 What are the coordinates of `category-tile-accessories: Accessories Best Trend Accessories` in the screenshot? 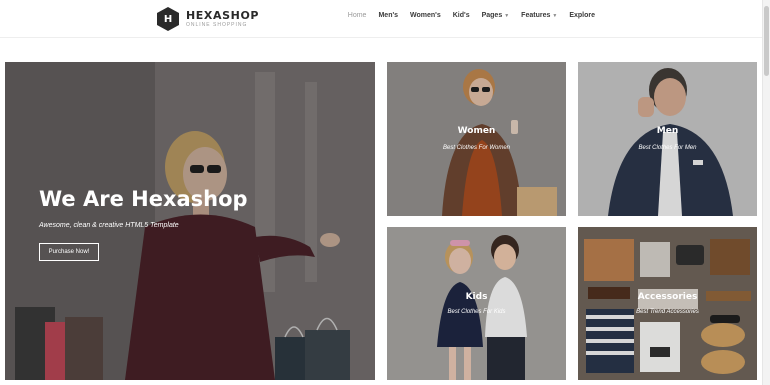 It's located at (667, 303).